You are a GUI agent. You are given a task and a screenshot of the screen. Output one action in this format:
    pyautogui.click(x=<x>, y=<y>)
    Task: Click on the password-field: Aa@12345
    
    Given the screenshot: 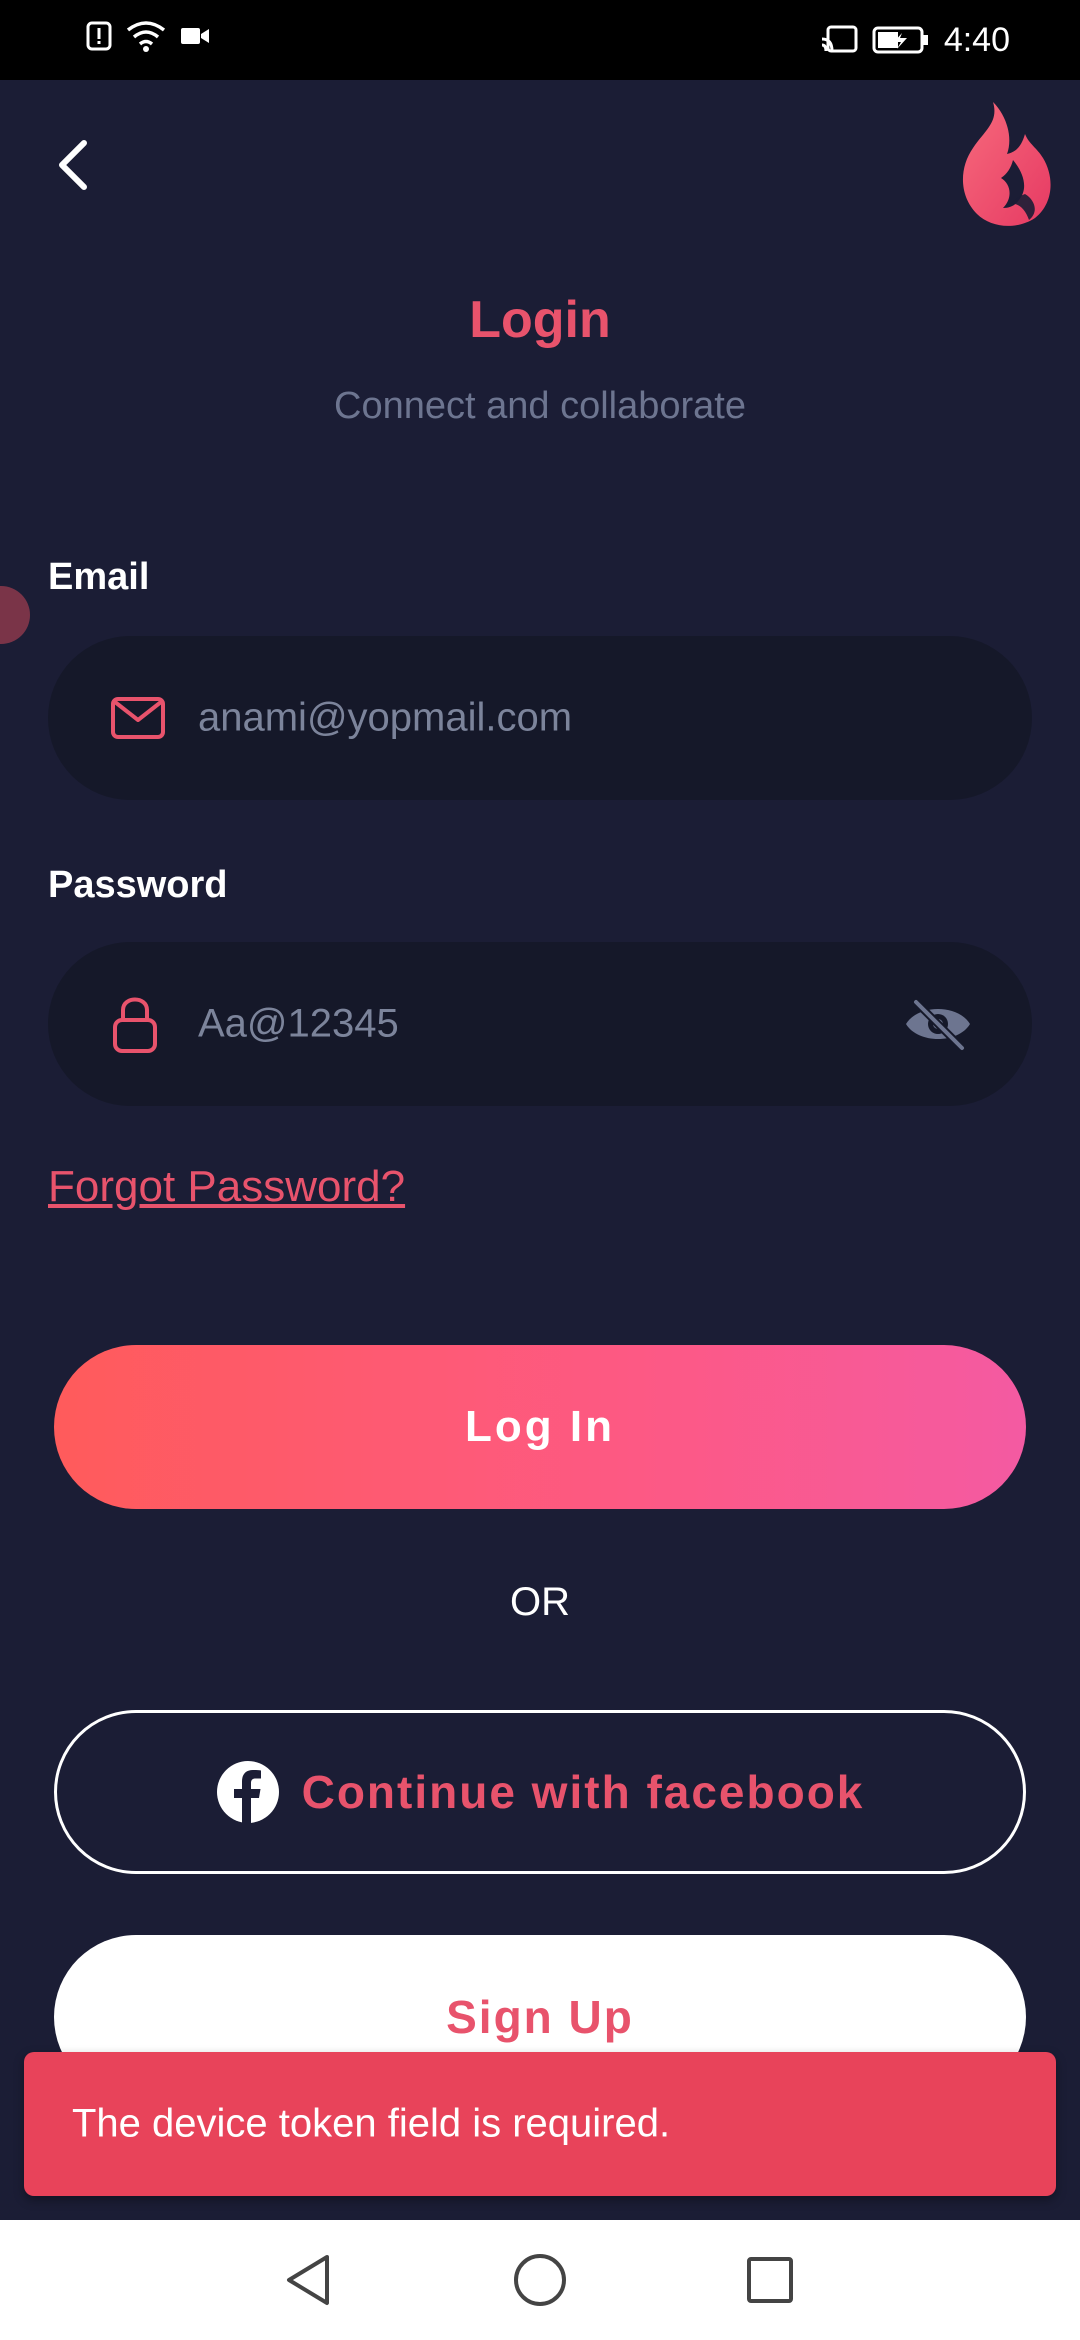 What is the action you would take?
    pyautogui.click(x=540, y=1024)
    